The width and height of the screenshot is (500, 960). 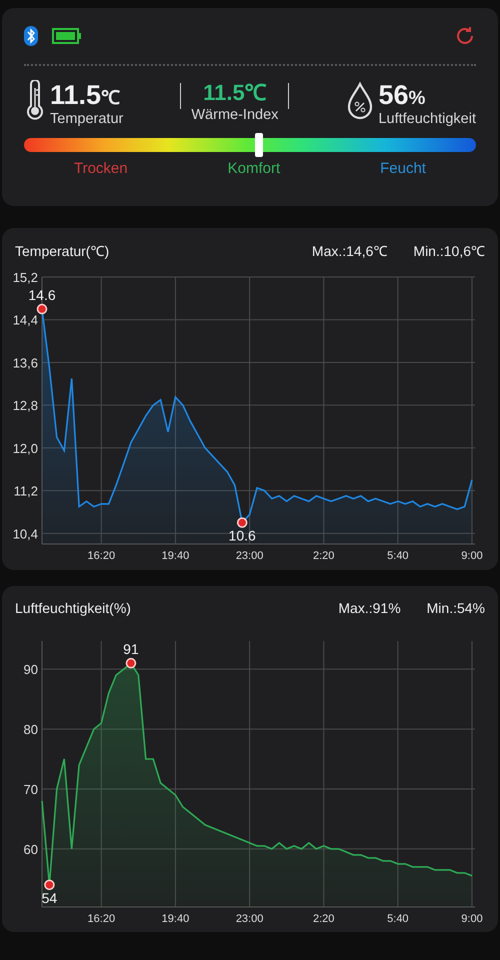 I want to click on max-value: Max.:91%, so click(x=369, y=608).